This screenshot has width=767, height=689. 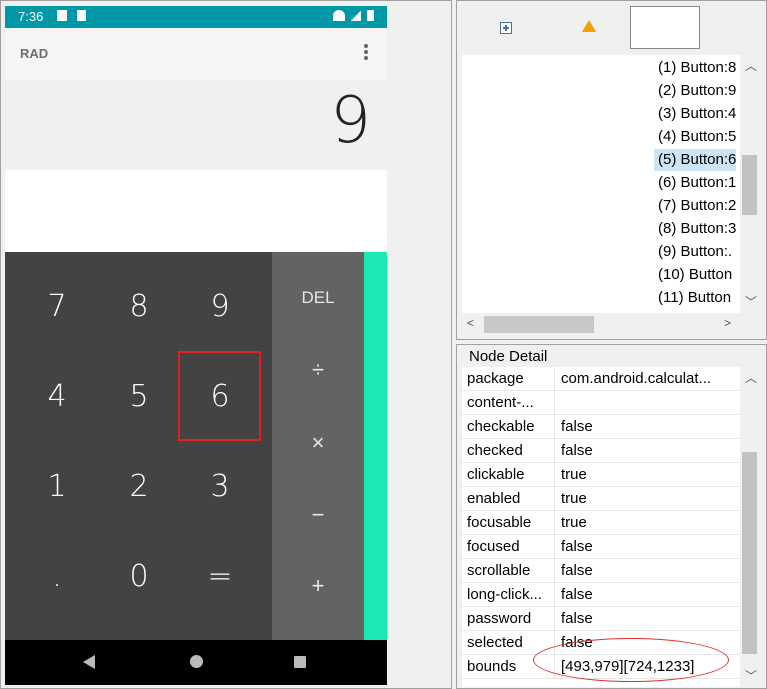 I want to click on table-row: focusable true, so click(x=601, y=523).